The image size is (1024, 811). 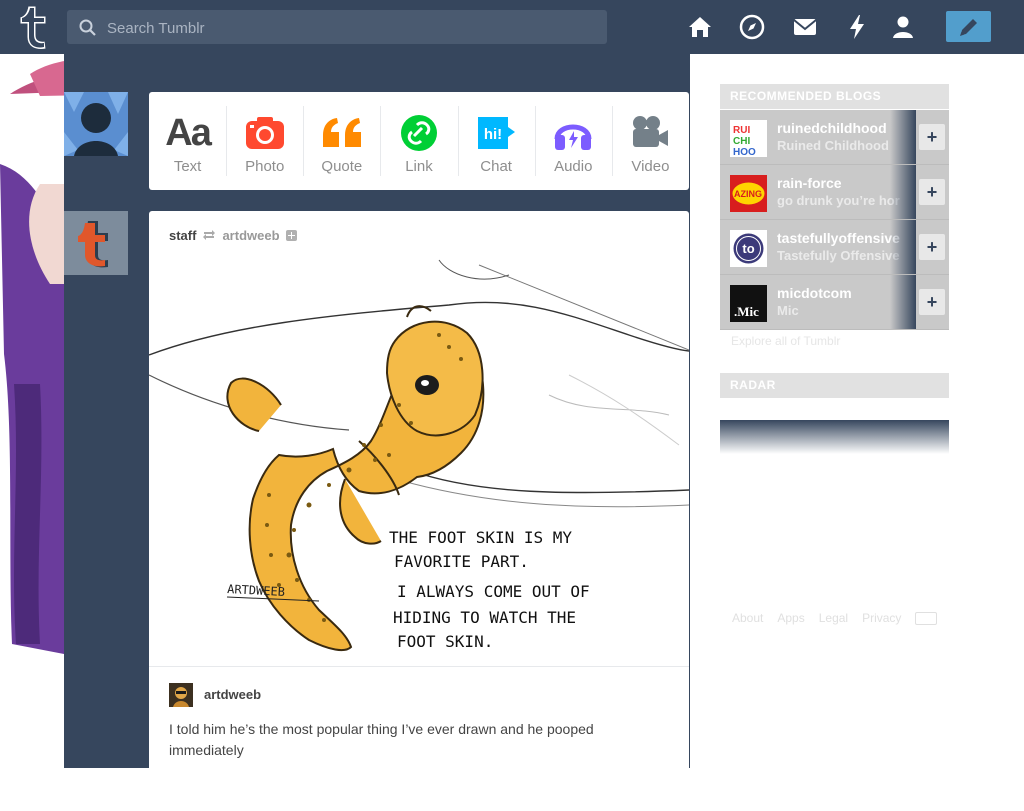 I want to click on search-input, so click(x=352, y=28).